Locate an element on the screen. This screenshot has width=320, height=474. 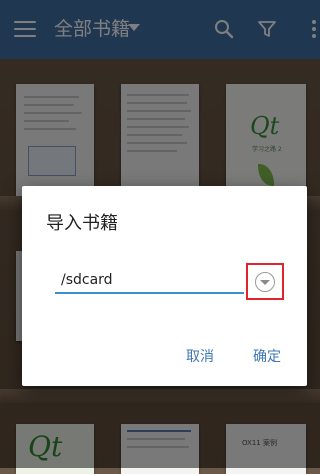
path-dropdown-button is located at coordinates (265, 281).